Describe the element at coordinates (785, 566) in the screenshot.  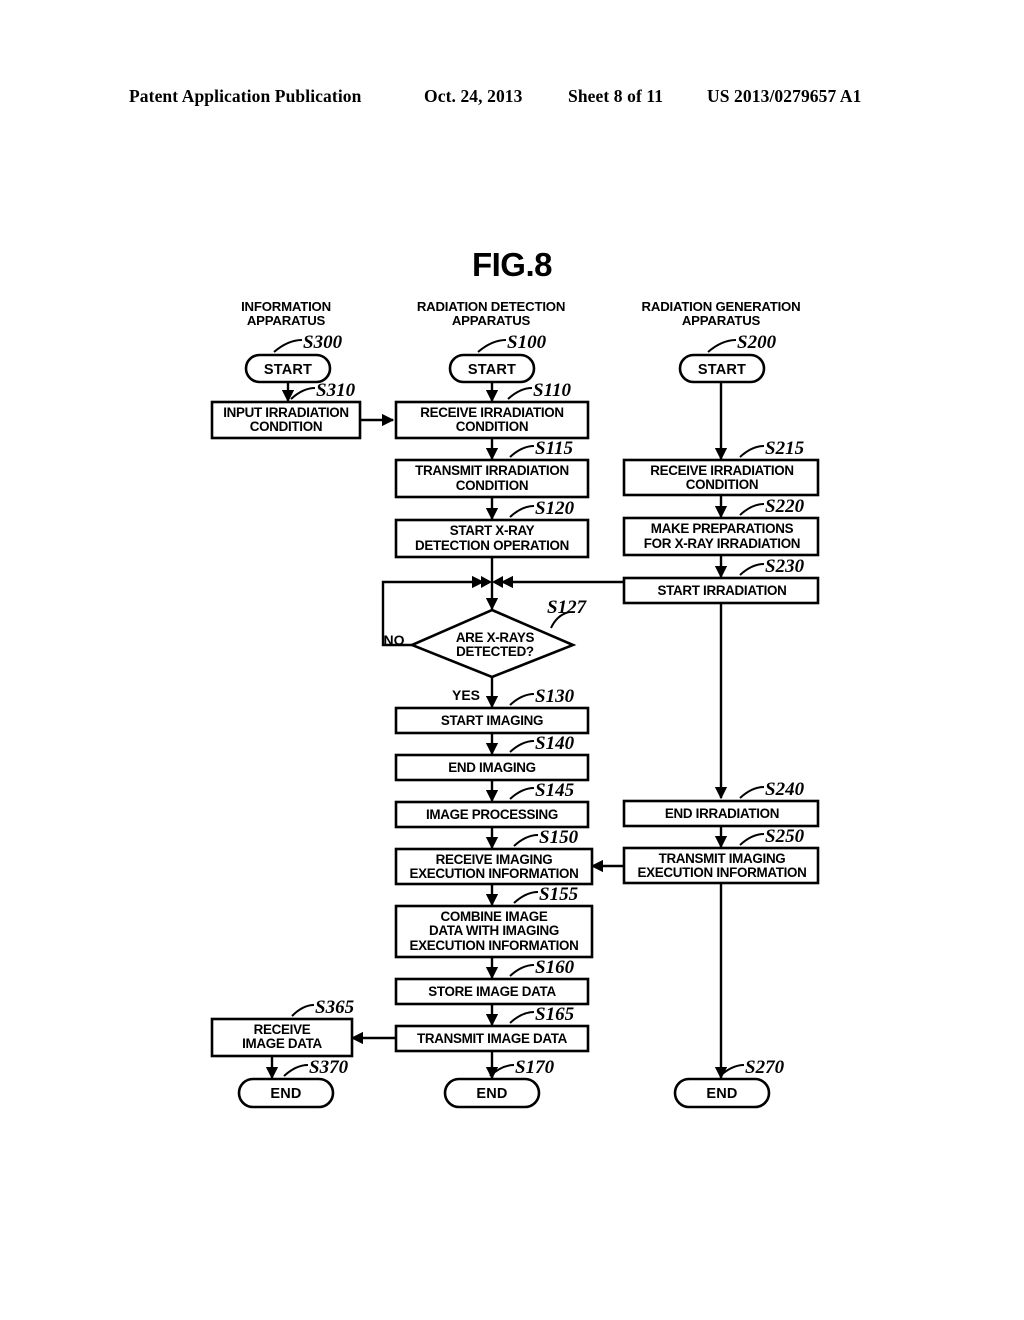
I see `svg-text: S230` at that location.